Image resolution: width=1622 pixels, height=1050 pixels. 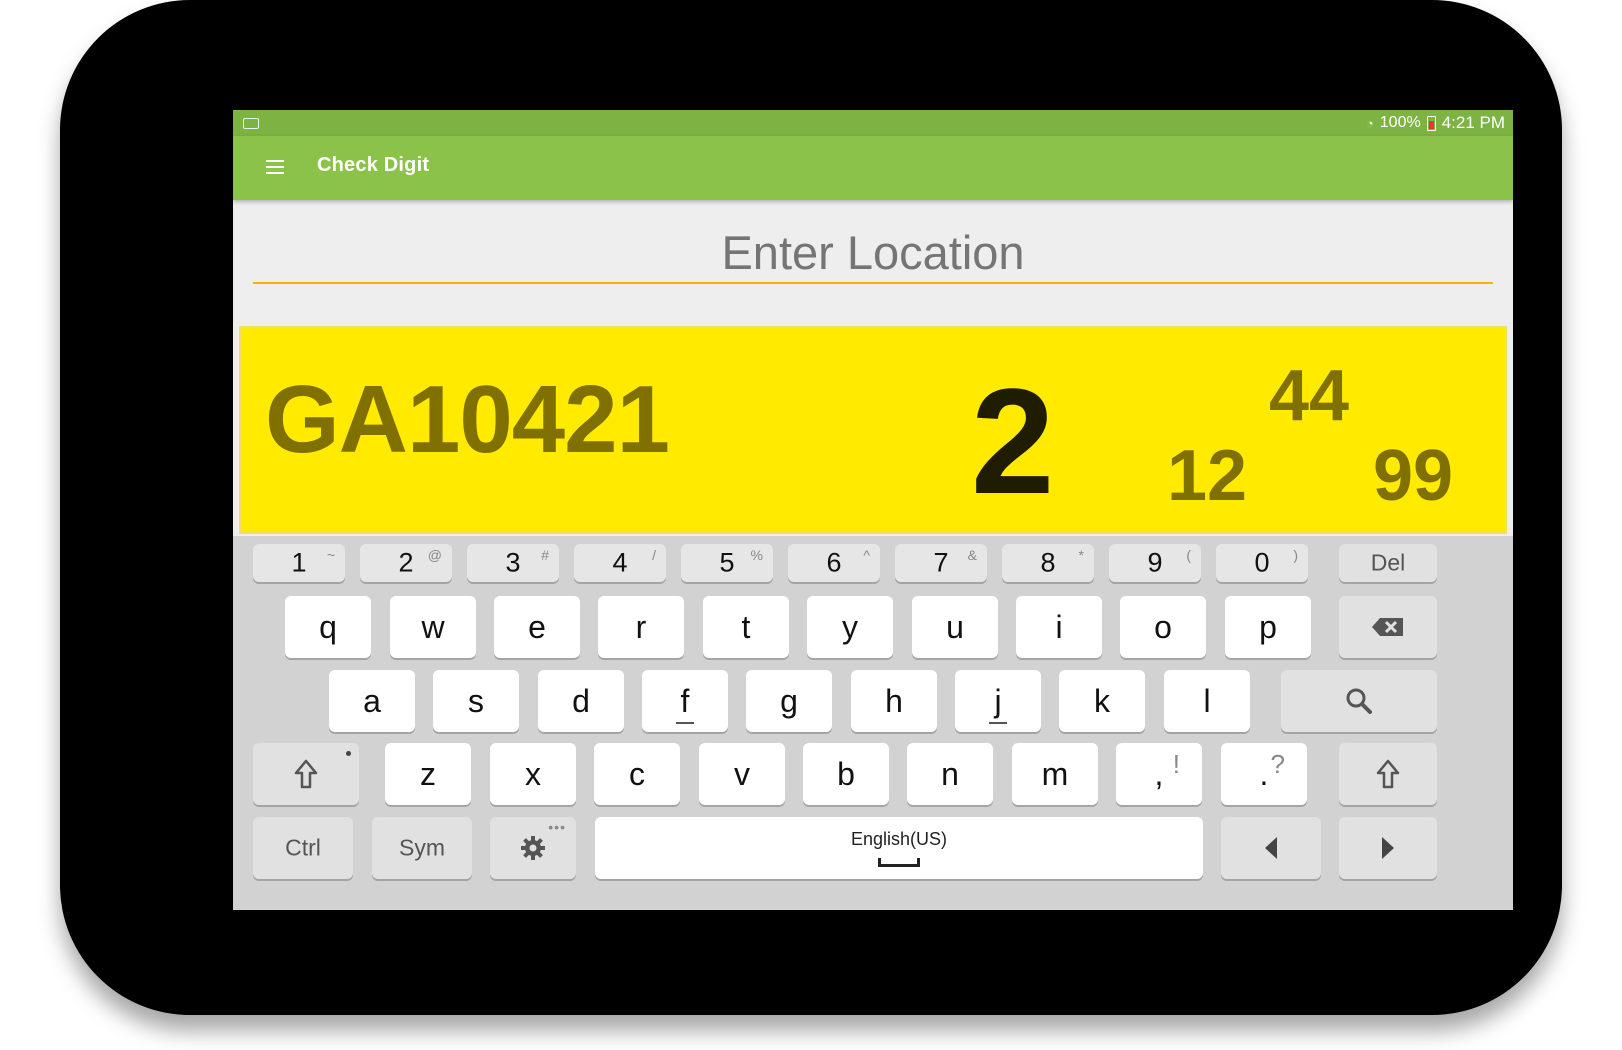 I want to click on key-4: 4/, so click(x=620, y=563).